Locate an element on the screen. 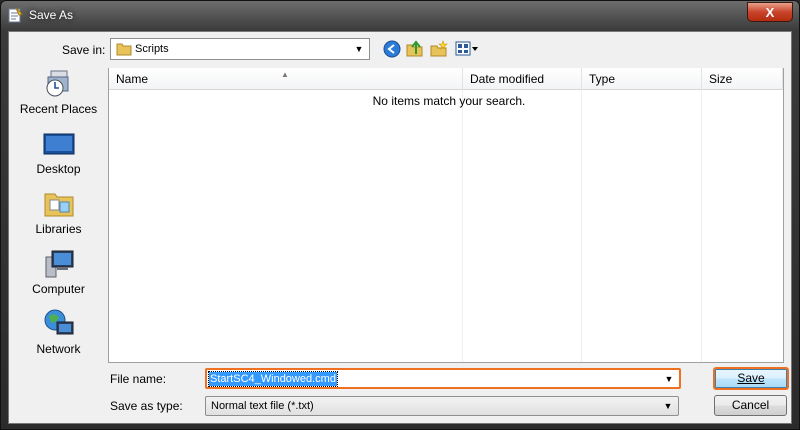 This screenshot has width=800, height=430. list-header: Name ▲ Date modified Type Size is located at coordinates (446, 79).